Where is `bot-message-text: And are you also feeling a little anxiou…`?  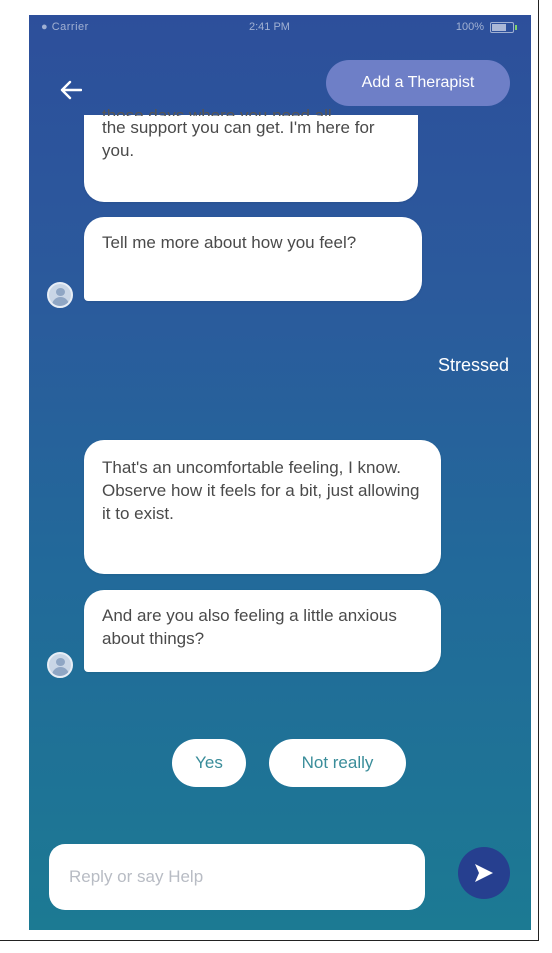 bot-message-text: And are you also feeling a little anxiou… is located at coordinates (249, 627).